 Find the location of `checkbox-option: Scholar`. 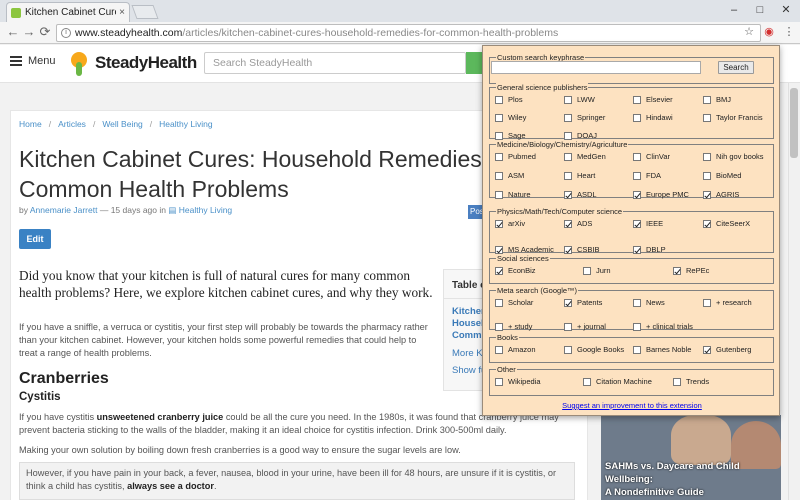

checkbox-option: Scholar is located at coordinates (514, 302).